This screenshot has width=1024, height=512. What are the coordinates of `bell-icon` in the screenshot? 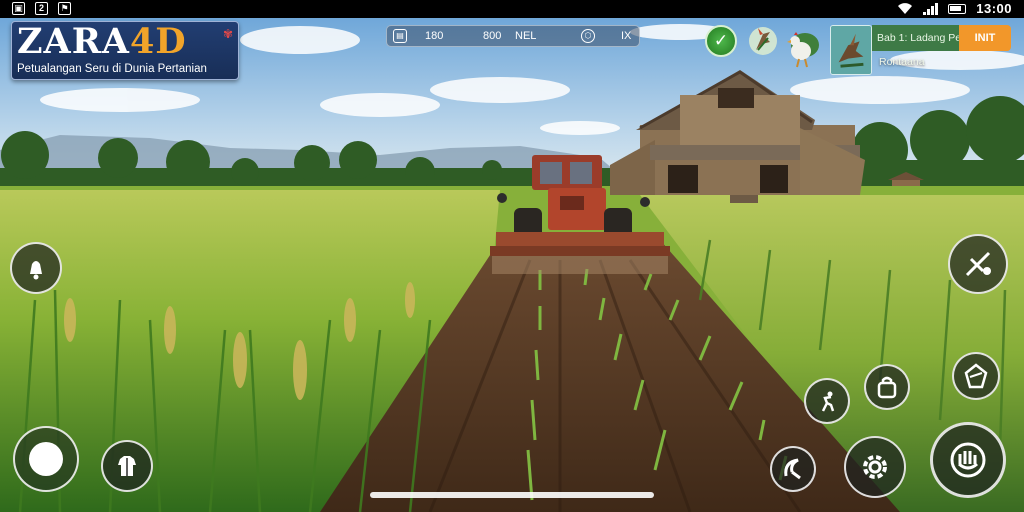 It's located at (36, 270).